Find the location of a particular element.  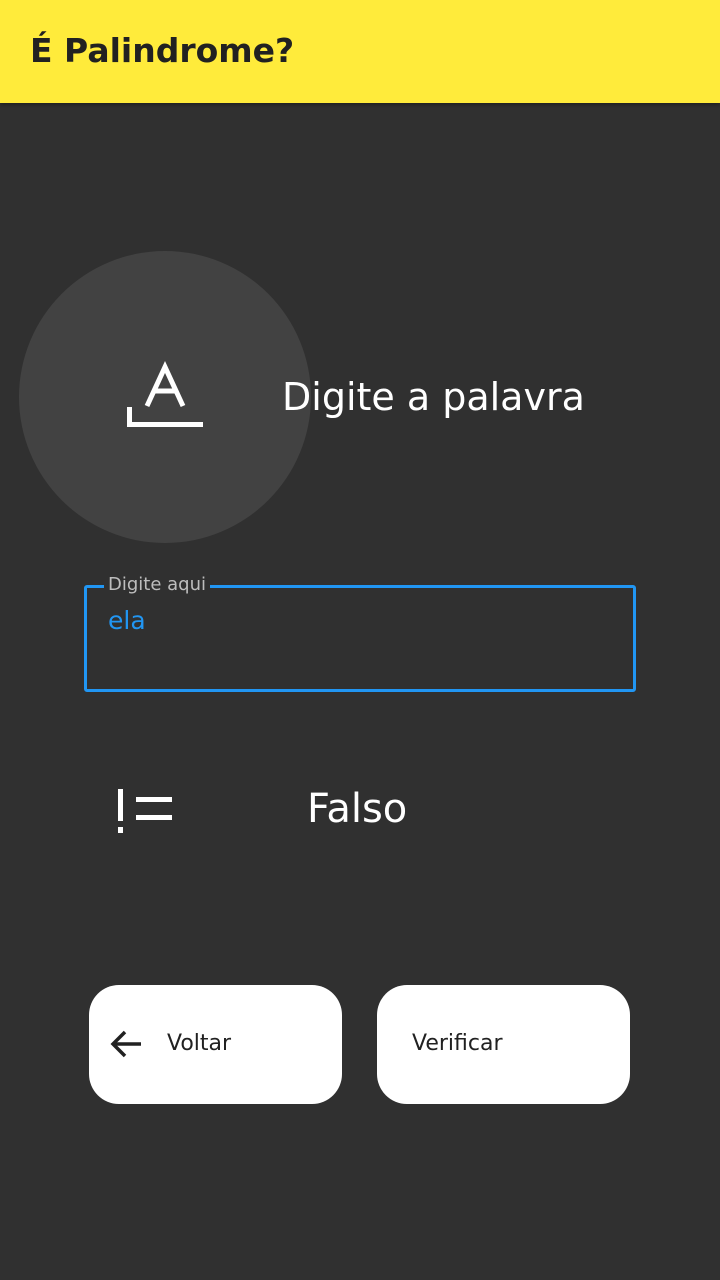

prompt-label: Digite a palavra is located at coordinates (433, 397).